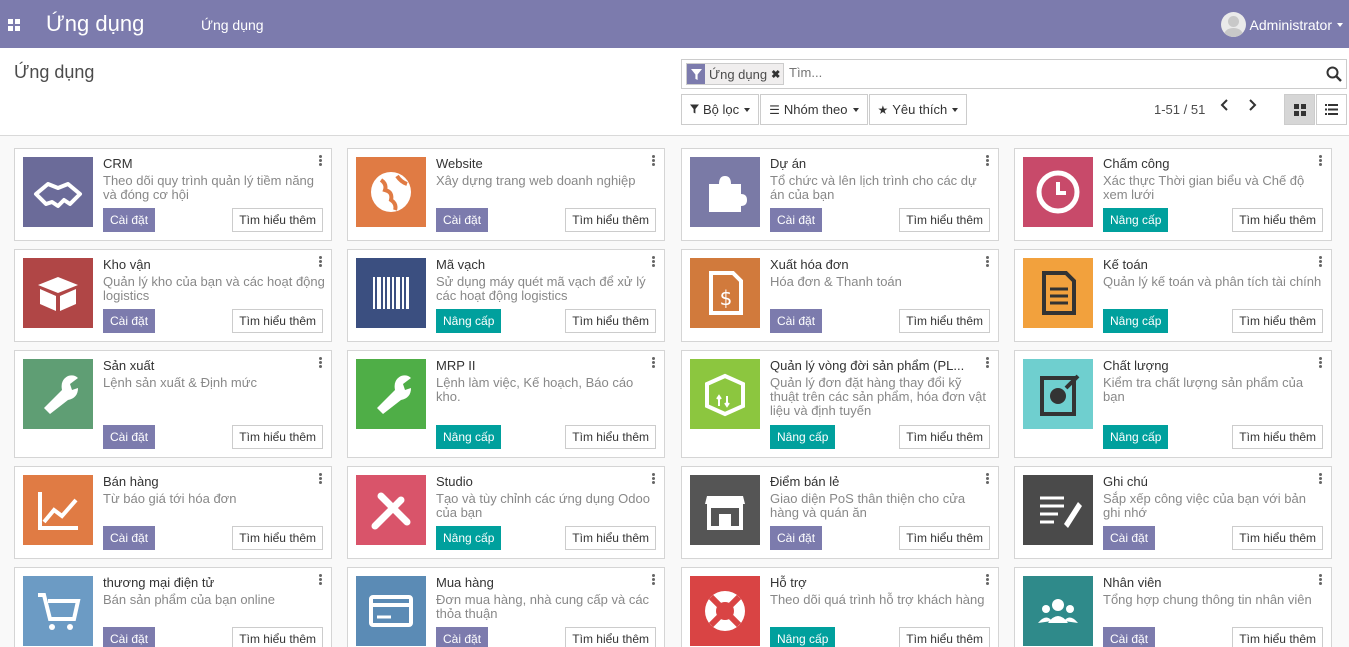 The width and height of the screenshot is (1349, 647). I want to click on favorites-button: ★ Yêu thích, so click(918, 109).